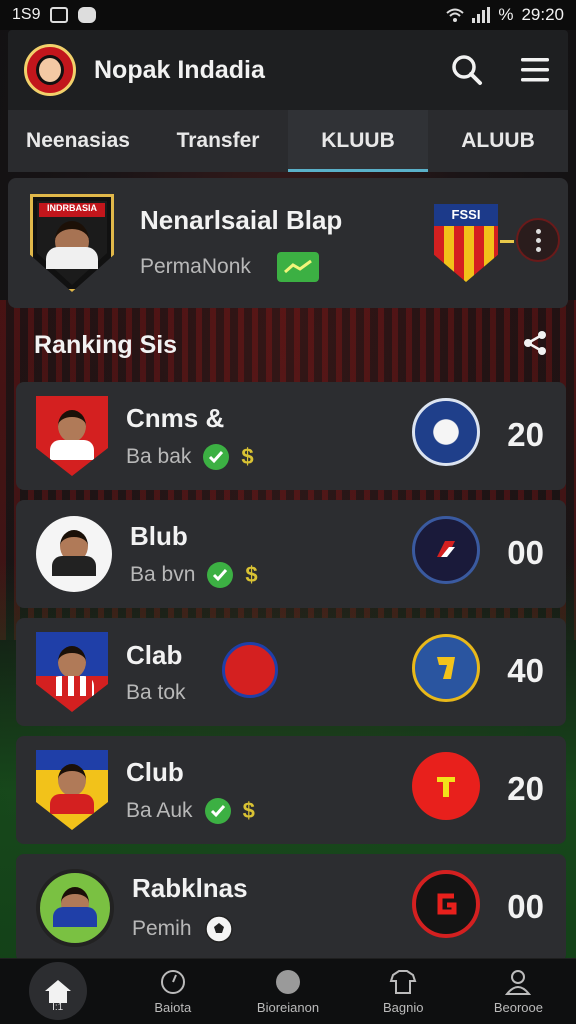 This screenshot has width=576, height=1024. I want to click on timer-icon, so click(173, 982).